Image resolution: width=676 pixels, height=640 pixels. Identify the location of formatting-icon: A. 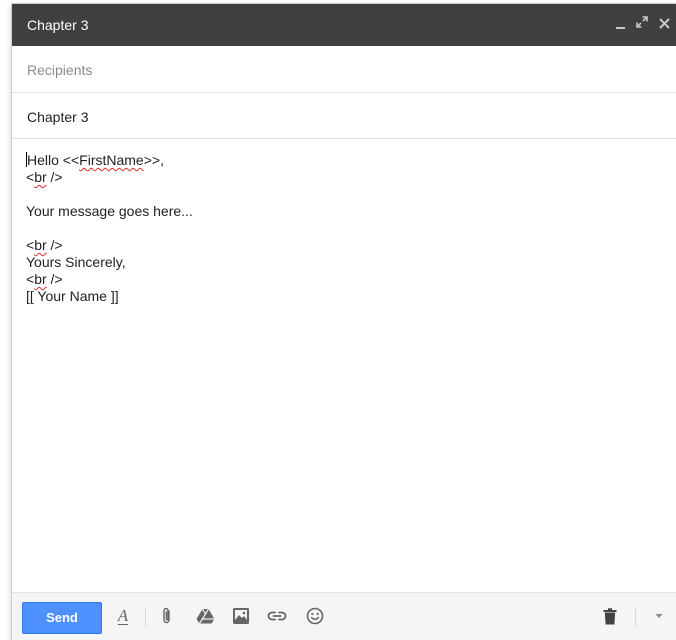
(123, 616).